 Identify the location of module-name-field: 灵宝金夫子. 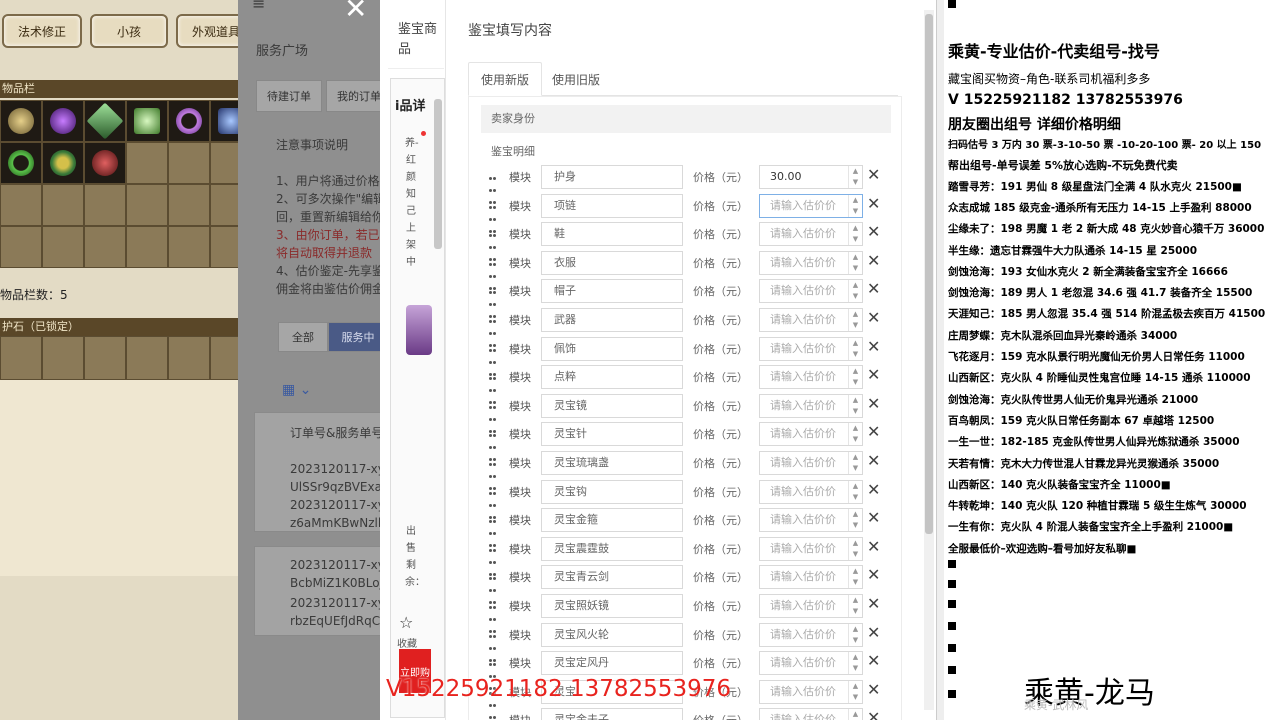
(612, 714).